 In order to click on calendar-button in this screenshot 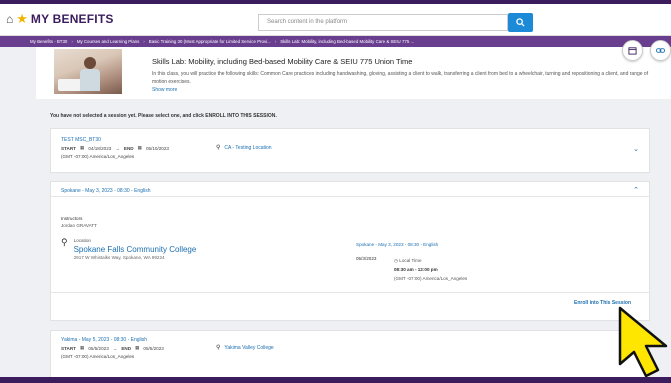, I will do `click(632, 50)`.